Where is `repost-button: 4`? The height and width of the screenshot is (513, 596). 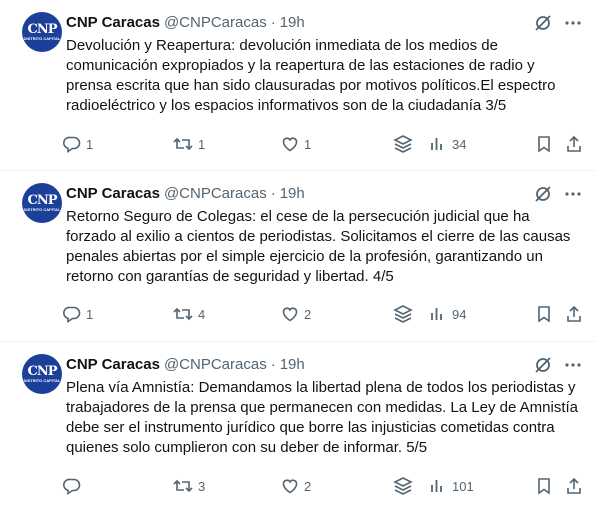 repost-button: 4 is located at coordinates (188, 314).